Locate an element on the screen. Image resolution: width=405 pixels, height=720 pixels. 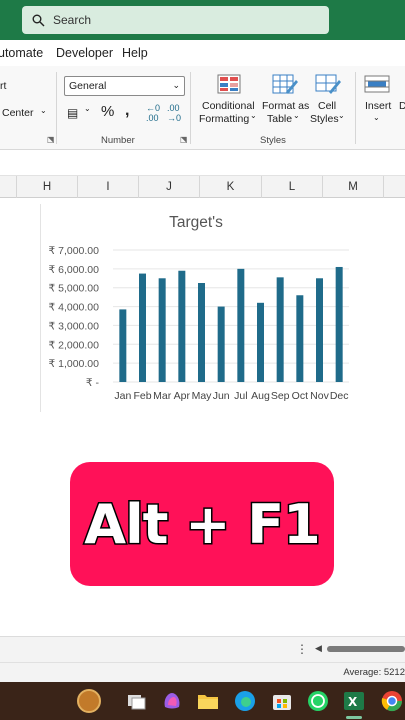
conditional-formatting-icon is located at coordinates (229, 84).